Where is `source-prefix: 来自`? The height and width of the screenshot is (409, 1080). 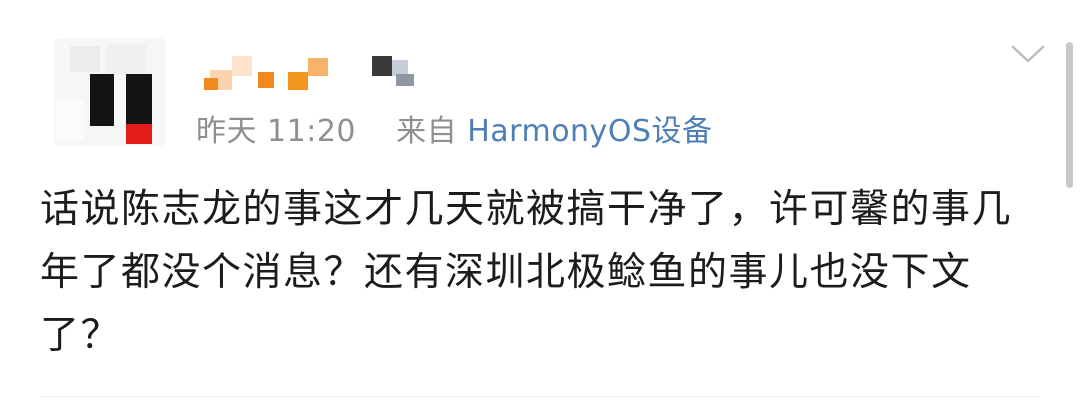
source-prefix: 来自 is located at coordinates (427, 131).